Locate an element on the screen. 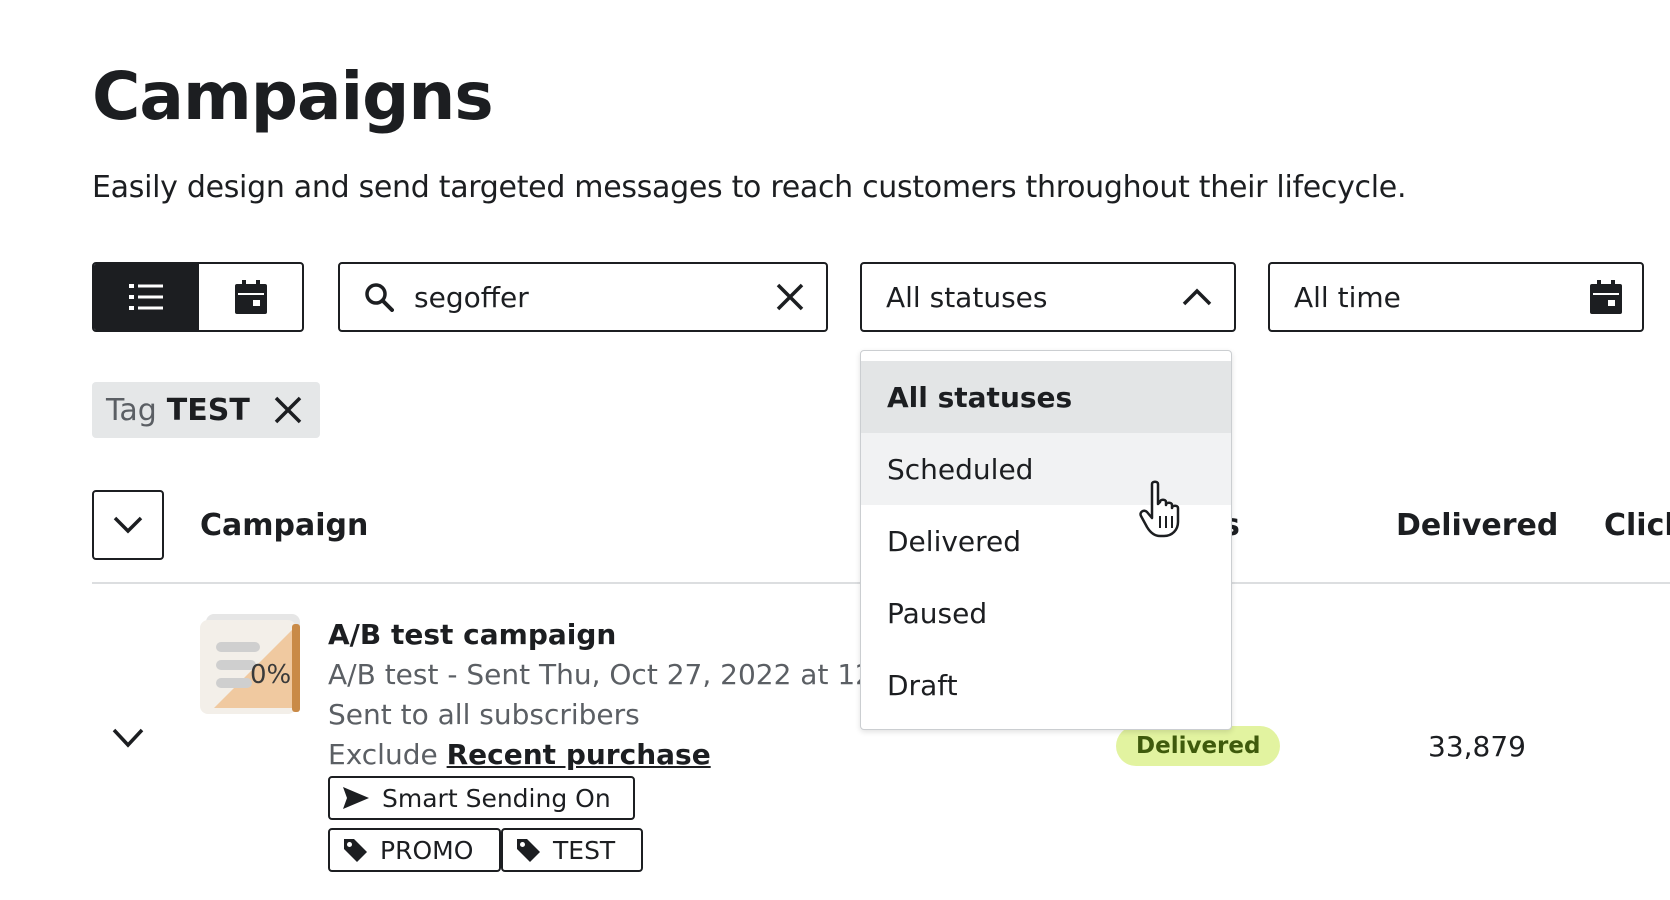  campaign-exclude: Exclude Recent purchase is located at coordinates (519, 754).